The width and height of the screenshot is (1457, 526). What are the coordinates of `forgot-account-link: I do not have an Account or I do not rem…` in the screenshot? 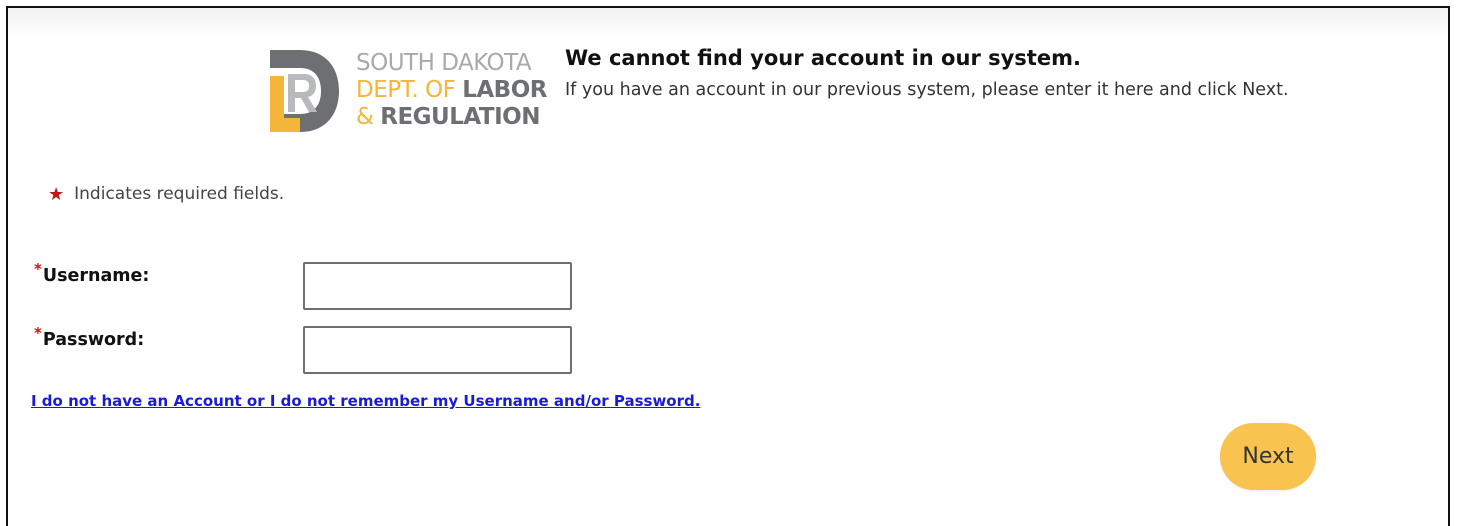 It's located at (365, 401).